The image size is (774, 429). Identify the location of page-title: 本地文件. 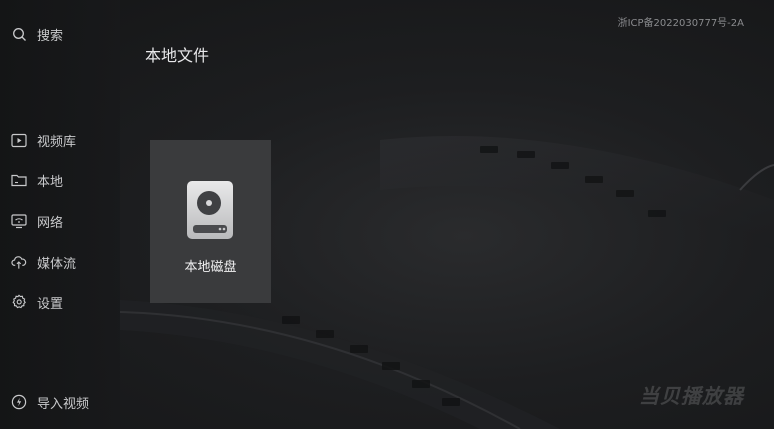
(177, 55).